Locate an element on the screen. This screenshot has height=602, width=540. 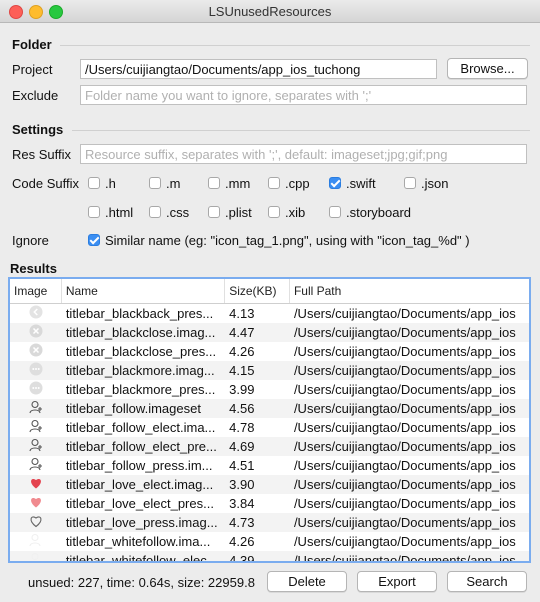
suffix-xib-checkbox: .xib is located at coordinates (286, 212).